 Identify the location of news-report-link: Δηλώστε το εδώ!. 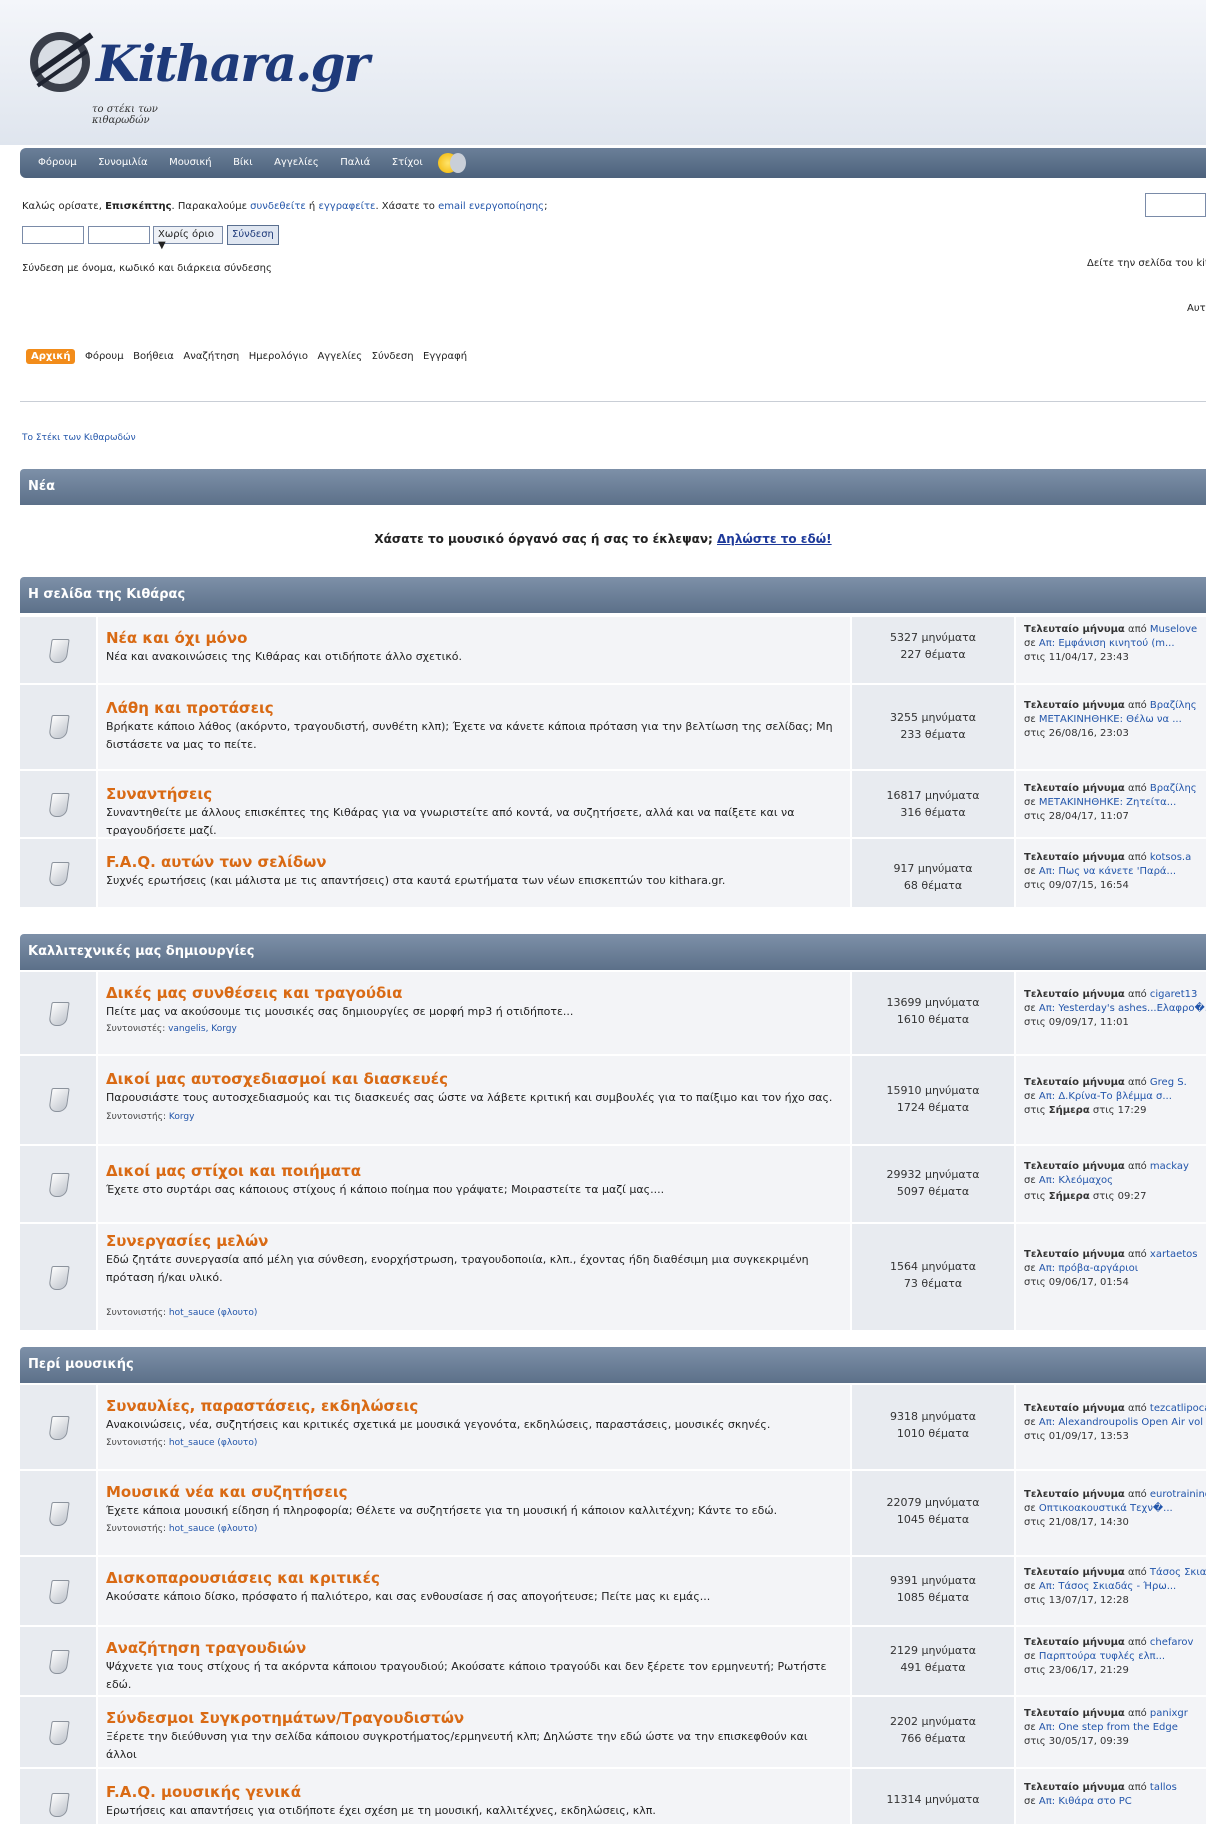
(774, 539).